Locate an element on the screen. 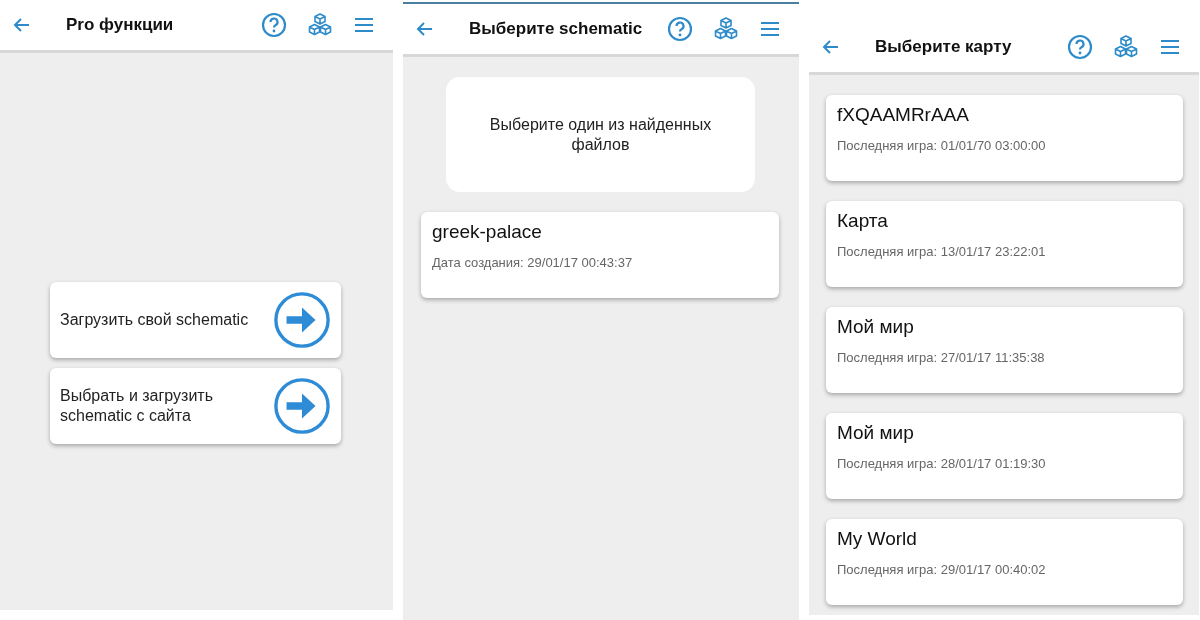  last-played: Последняя игра: 27/01/17 11:35:38 is located at coordinates (941, 357).